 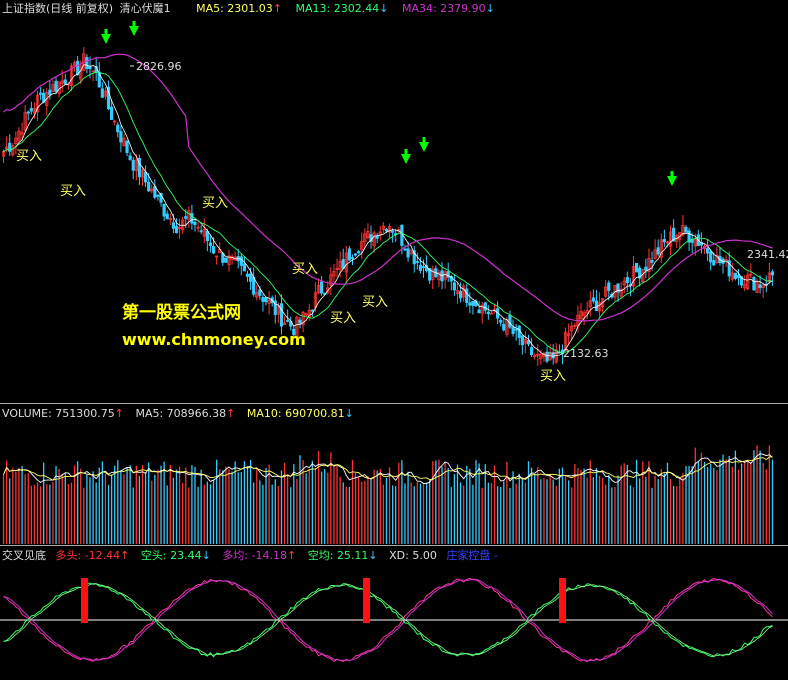 I want to click on vol-ma10-line, so click(x=388, y=468).